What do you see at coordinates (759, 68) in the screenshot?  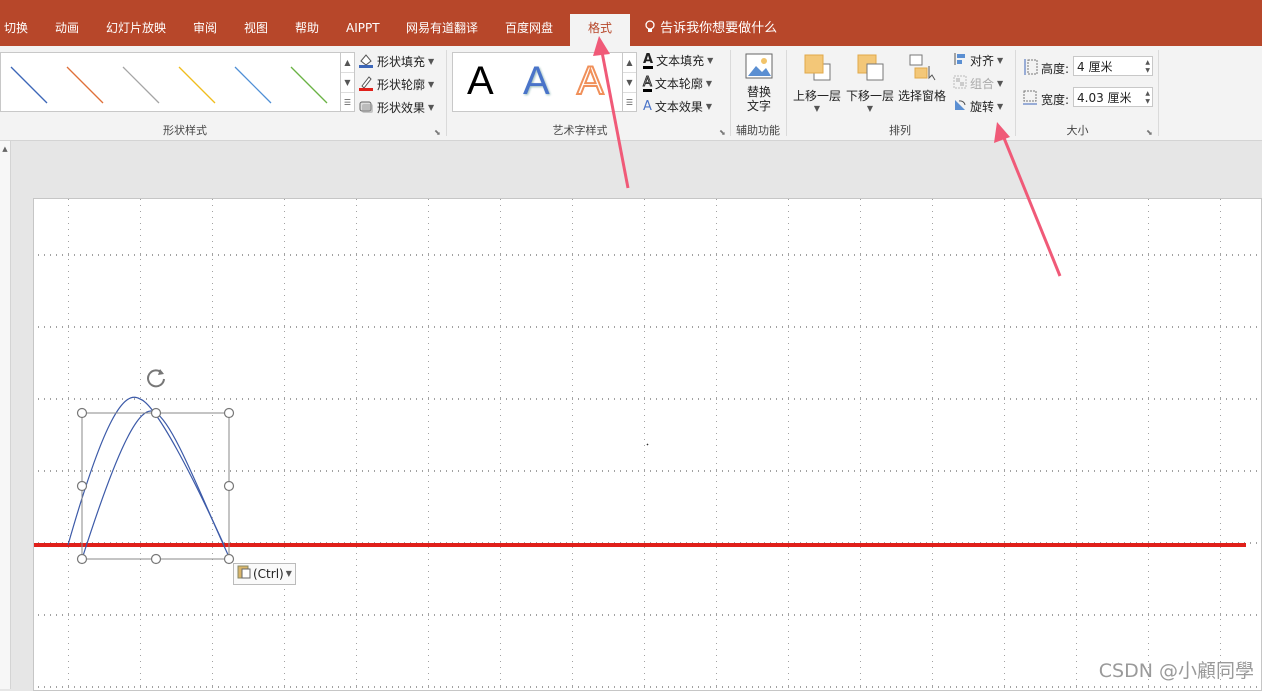 I see `image-icon` at bounding box center [759, 68].